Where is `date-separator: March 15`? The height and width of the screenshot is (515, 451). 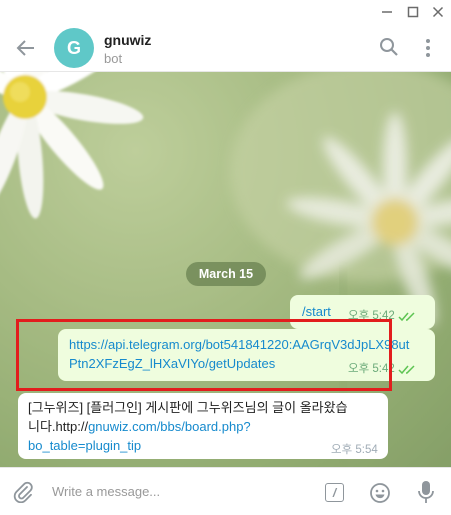
date-separator: March 15 is located at coordinates (226, 274).